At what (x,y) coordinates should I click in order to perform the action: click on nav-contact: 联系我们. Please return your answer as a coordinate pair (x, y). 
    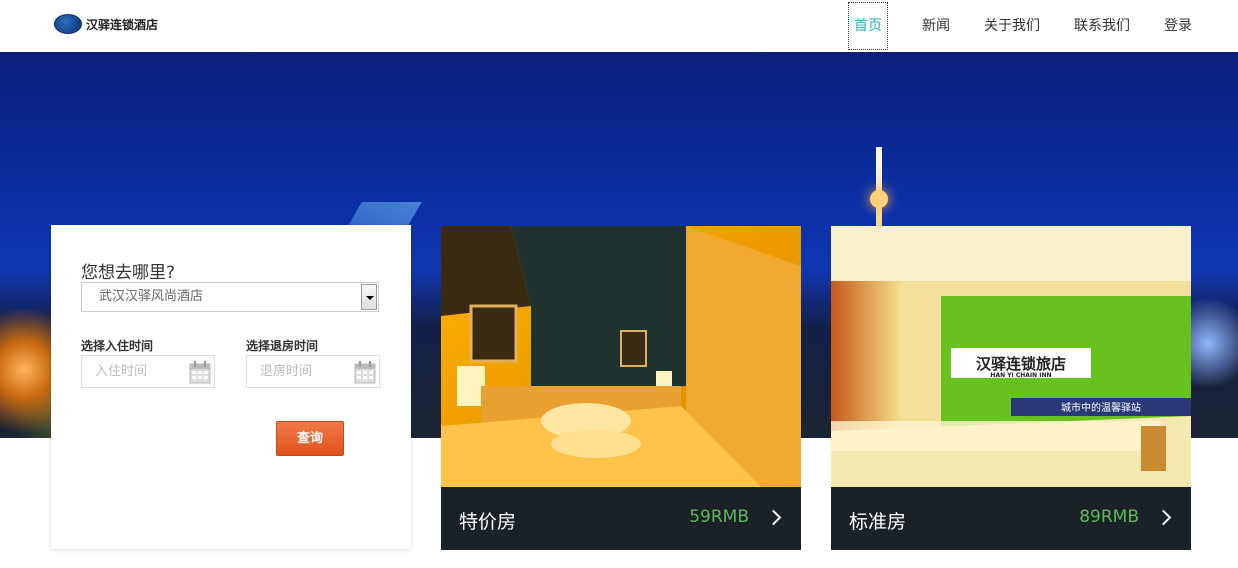
    Looking at the image, I should click on (1102, 26).